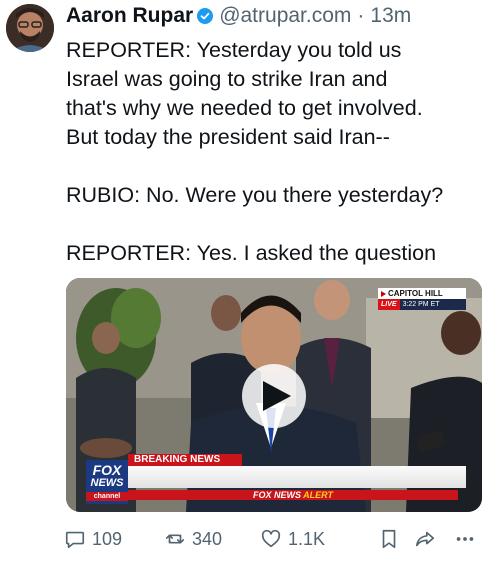  I want to click on breaking-news-label: BREAKING NEWS, so click(185, 460).